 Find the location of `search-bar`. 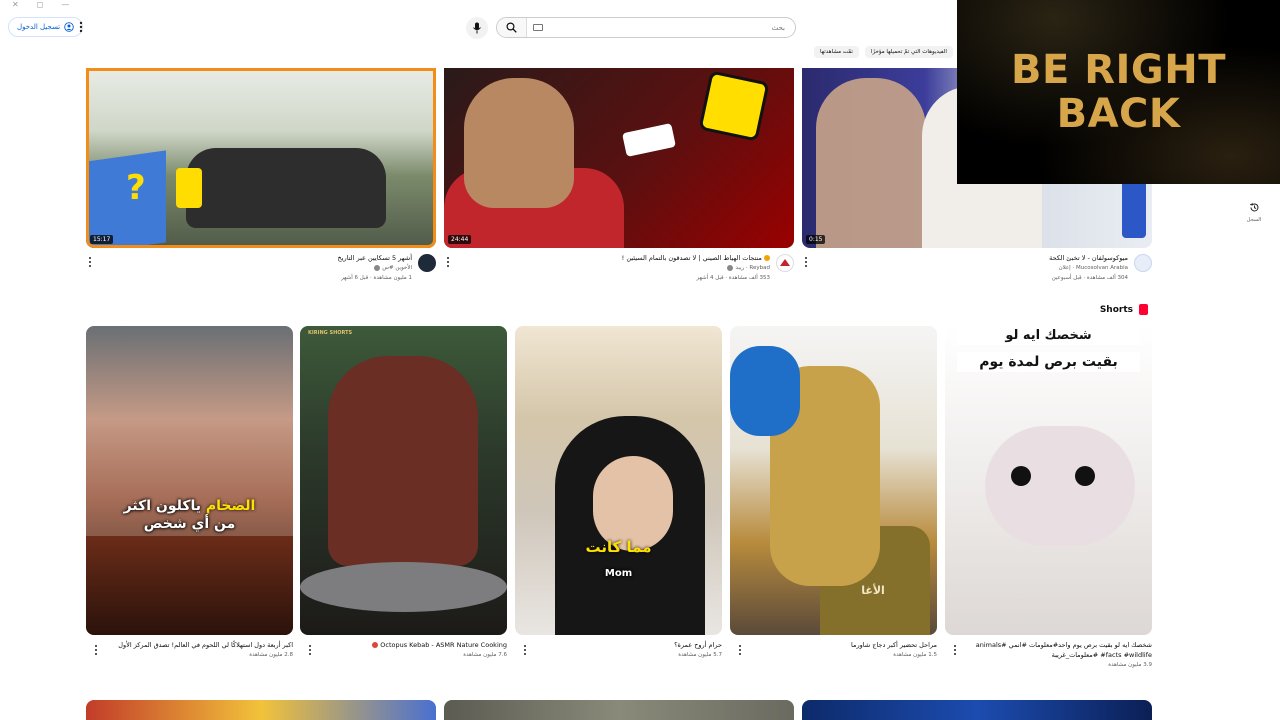

search-bar is located at coordinates (646, 27).